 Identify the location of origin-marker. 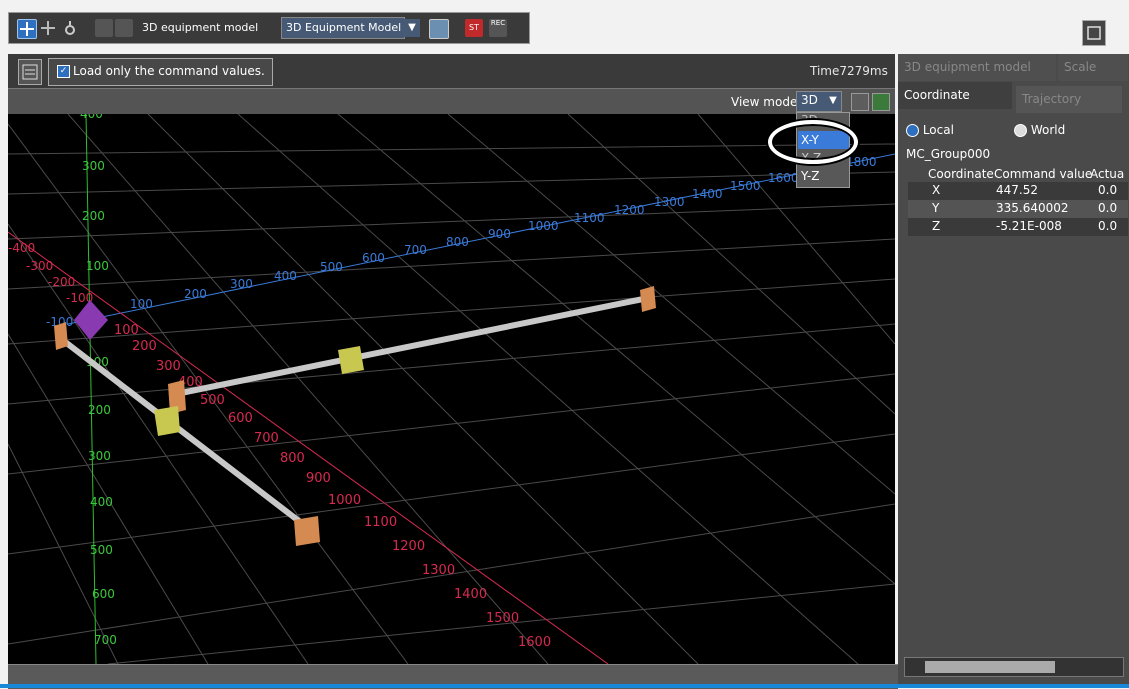
(91, 320).